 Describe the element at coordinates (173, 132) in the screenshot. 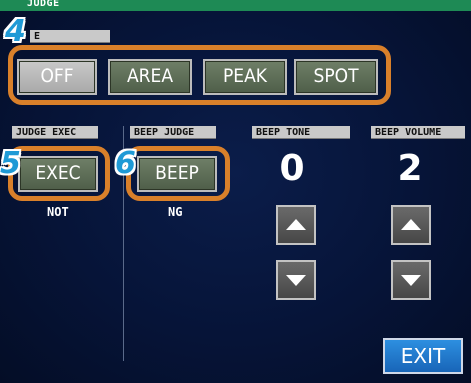

I see `beep-judge-label: BEEP JUDGE` at that location.